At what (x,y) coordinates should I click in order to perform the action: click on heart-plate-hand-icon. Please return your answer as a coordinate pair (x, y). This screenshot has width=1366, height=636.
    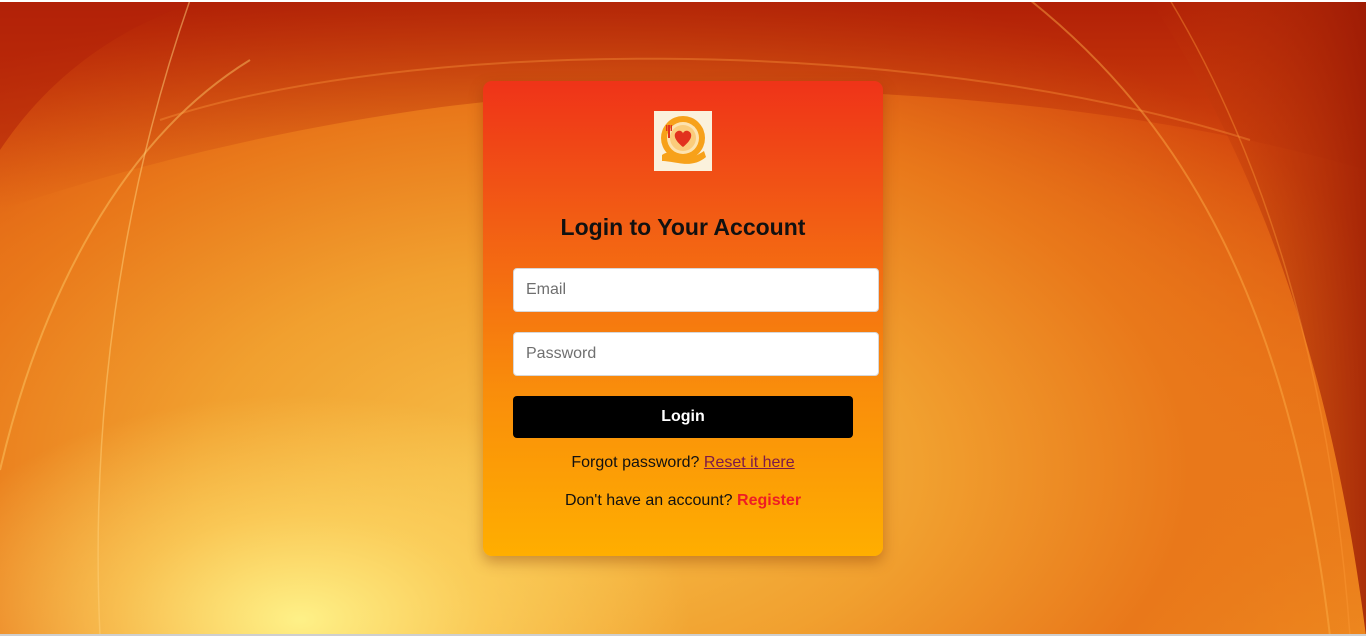
    Looking at the image, I should click on (683, 141).